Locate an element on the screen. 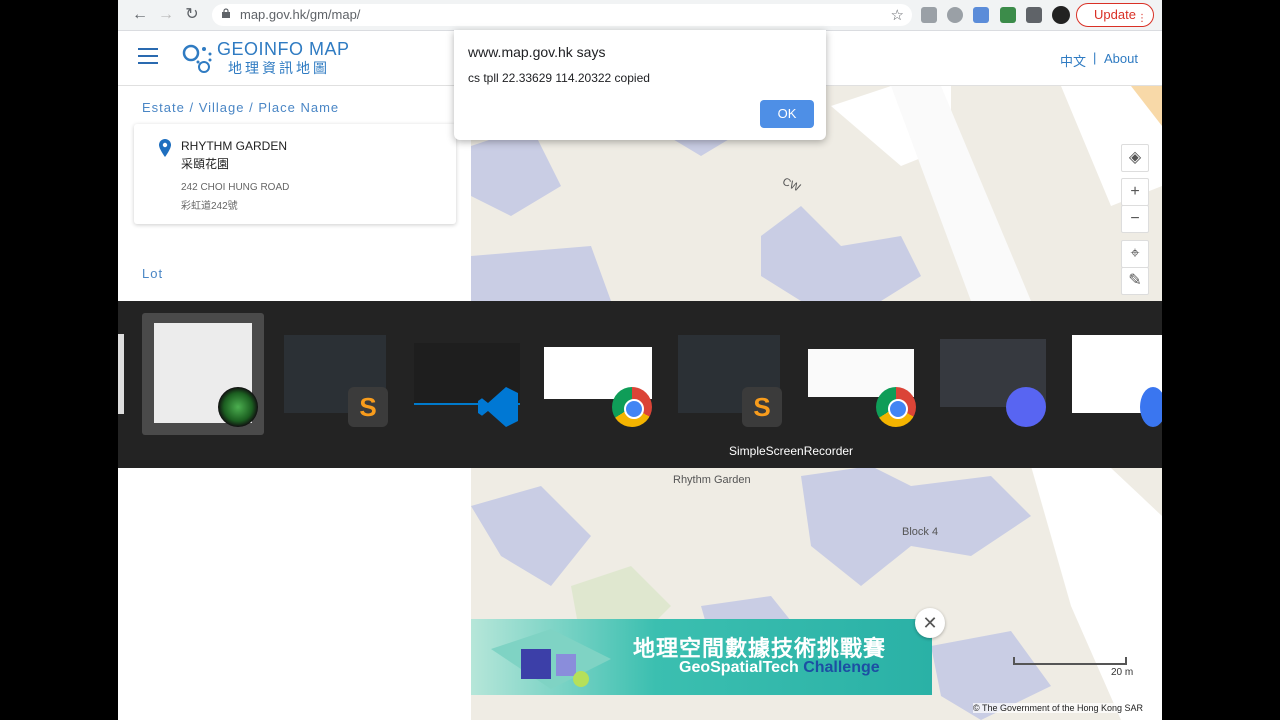 This screenshot has width=1280, height=720. switcher-window-vscode is located at coordinates (463, 374).